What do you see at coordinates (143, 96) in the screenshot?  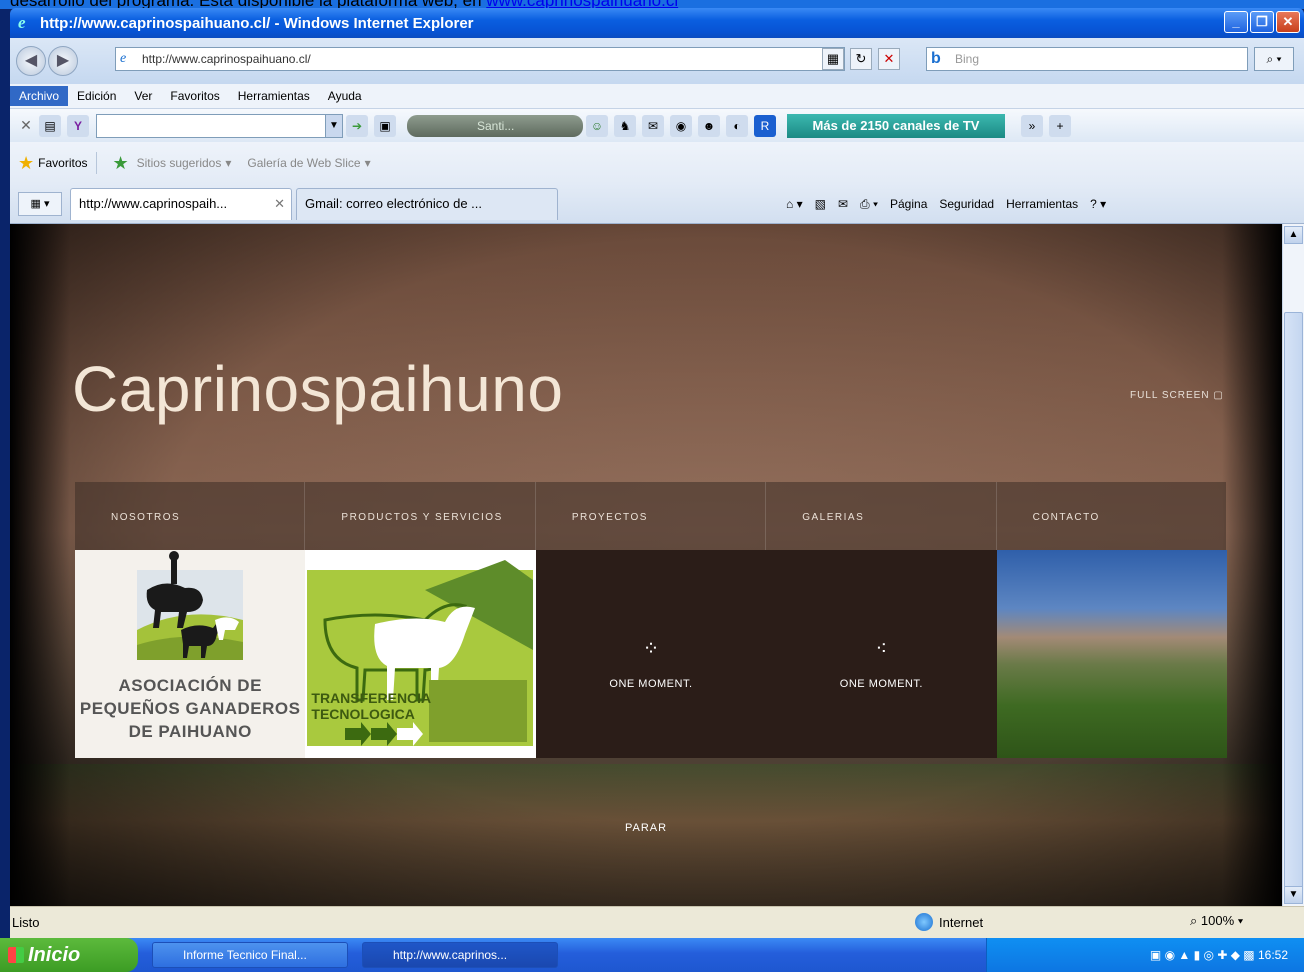 I see `menu-ver: Ver` at bounding box center [143, 96].